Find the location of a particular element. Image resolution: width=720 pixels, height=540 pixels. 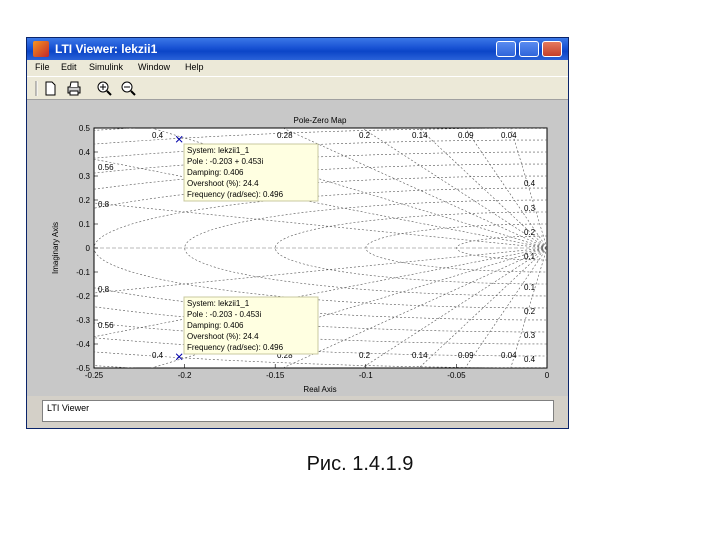

y-tick-label: -0.1 is located at coordinates (83, 272).